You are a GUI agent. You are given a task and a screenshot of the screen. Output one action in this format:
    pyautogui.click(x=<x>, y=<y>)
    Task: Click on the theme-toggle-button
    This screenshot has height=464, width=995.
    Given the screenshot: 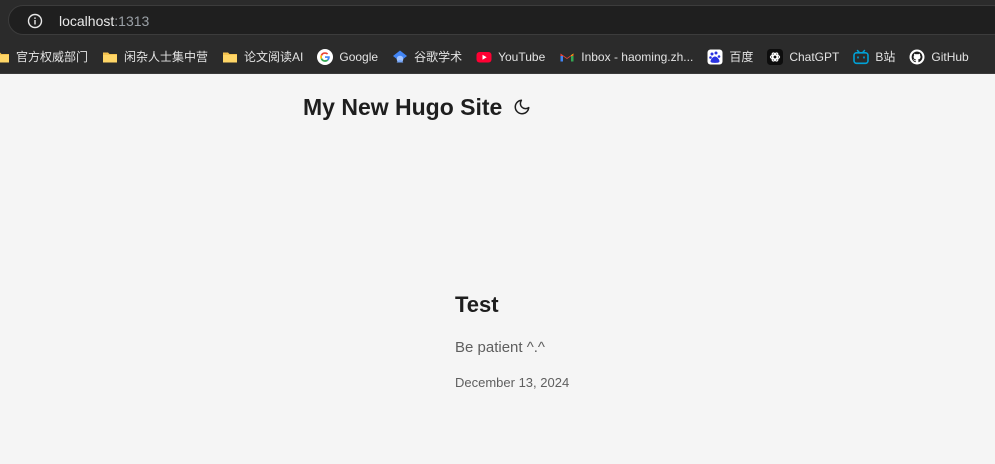 What is the action you would take?
    pyautogui.click(x=522, y=107)
    